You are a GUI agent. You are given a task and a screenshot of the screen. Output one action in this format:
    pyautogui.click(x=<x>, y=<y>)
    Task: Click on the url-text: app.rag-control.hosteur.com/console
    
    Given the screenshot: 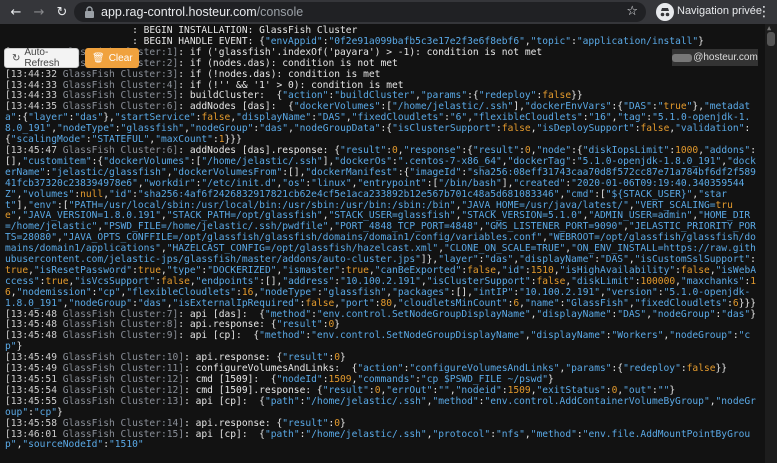 What is the action you would take?
    pyautogui.click(x=202, y=12)
    